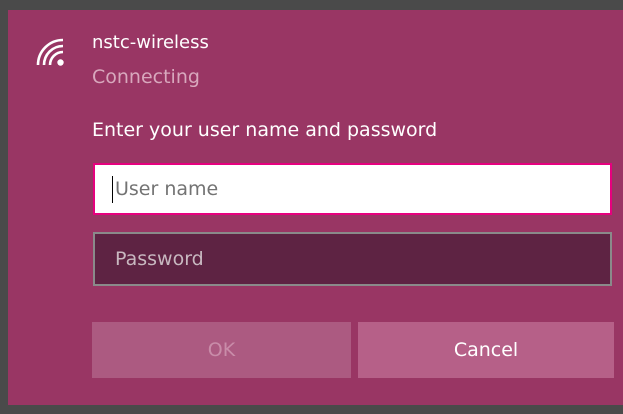 The image size is (623, 414). Describe the element at coordinates (352, 259) in the screenshot. I see `password-input` at that location.